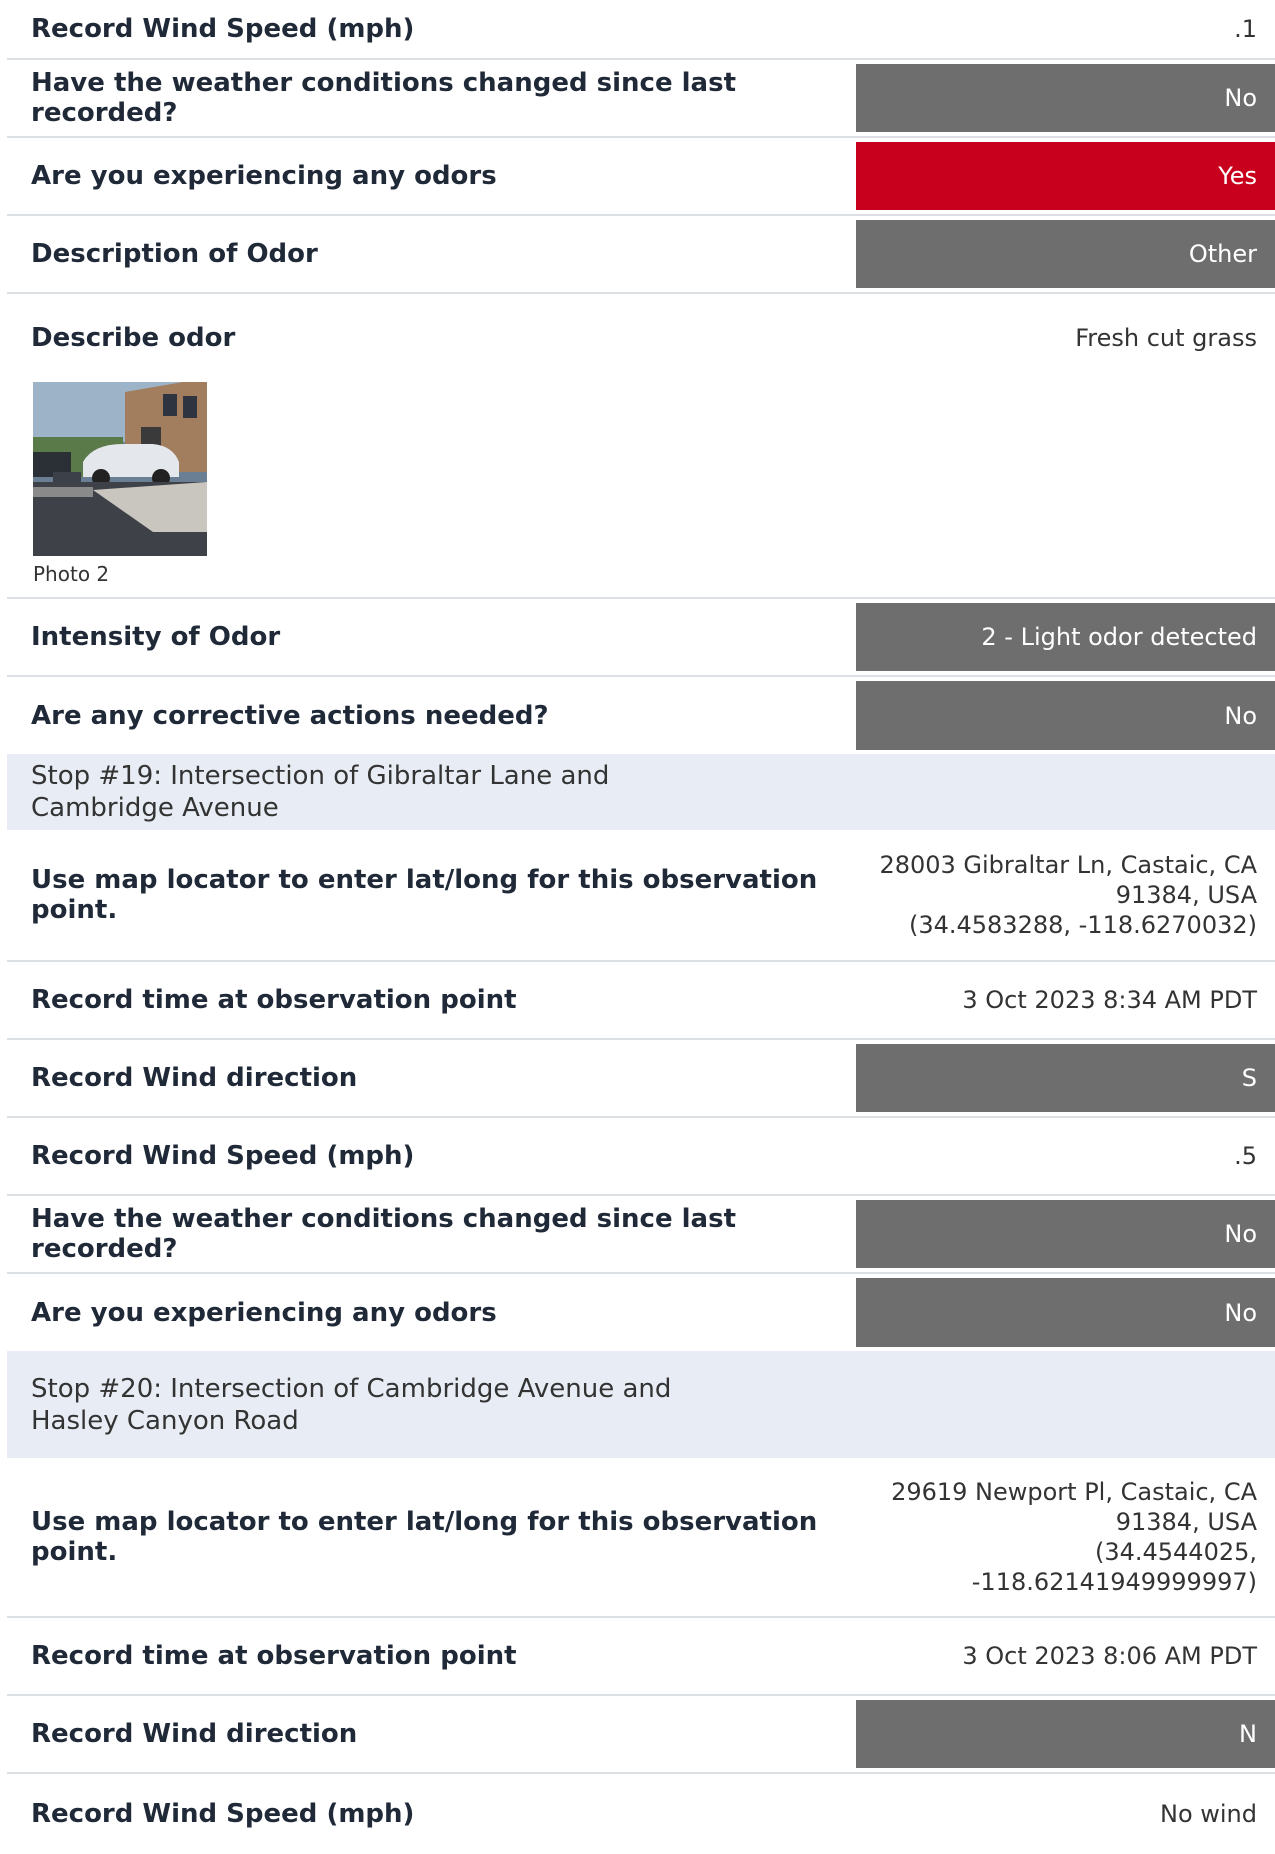  I want to click on wind-speed-value: .5, so click(1245, 1156).